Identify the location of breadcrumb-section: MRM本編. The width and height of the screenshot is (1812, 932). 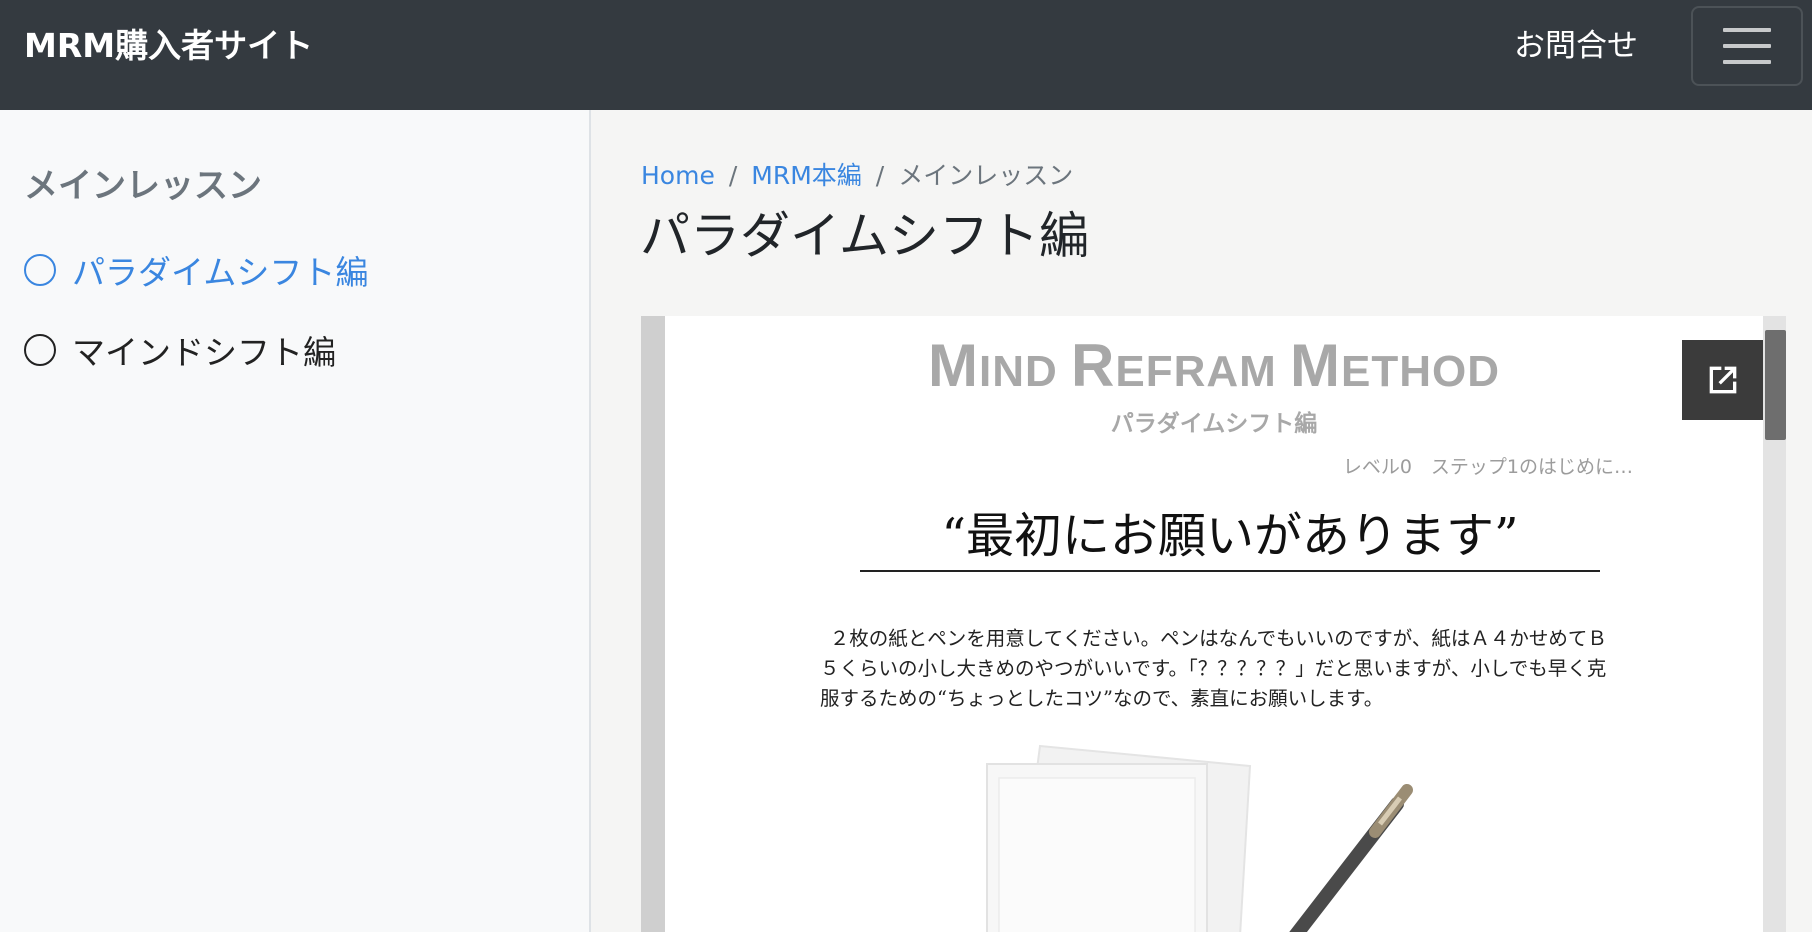
(806, 175).